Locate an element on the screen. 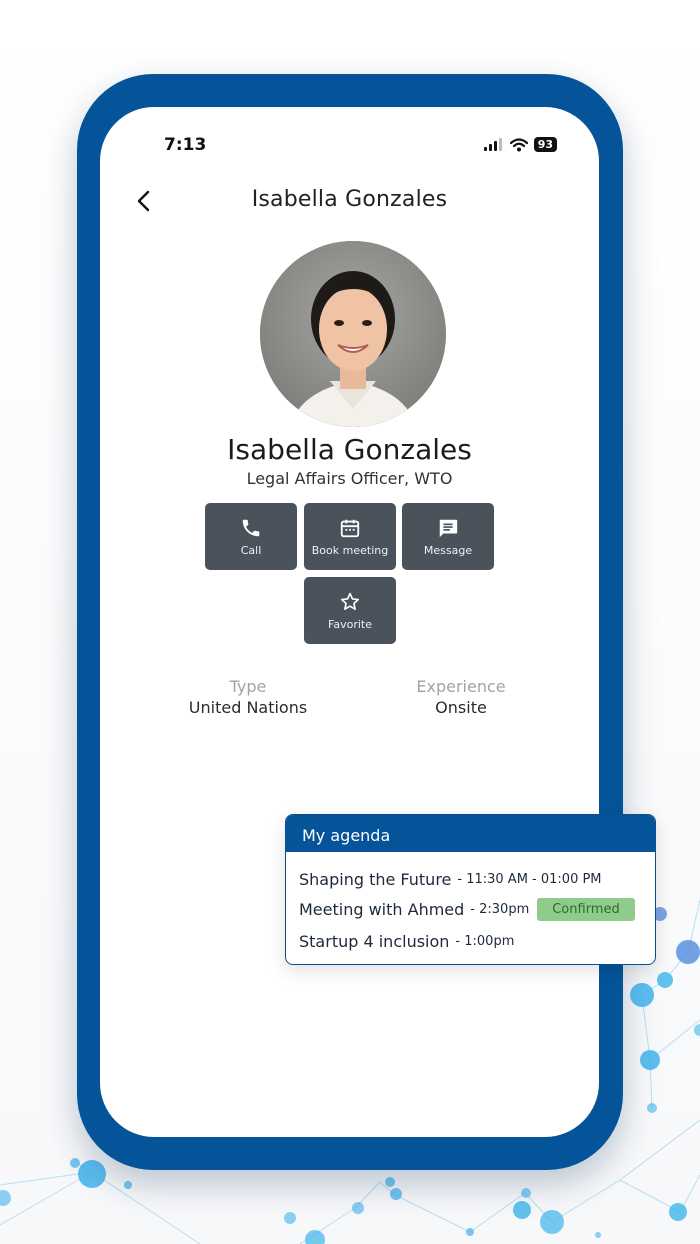 The height and width of the screenshot is (1244, 700). detail-experience: Experience Onsite is located at coordinates (461, 697).